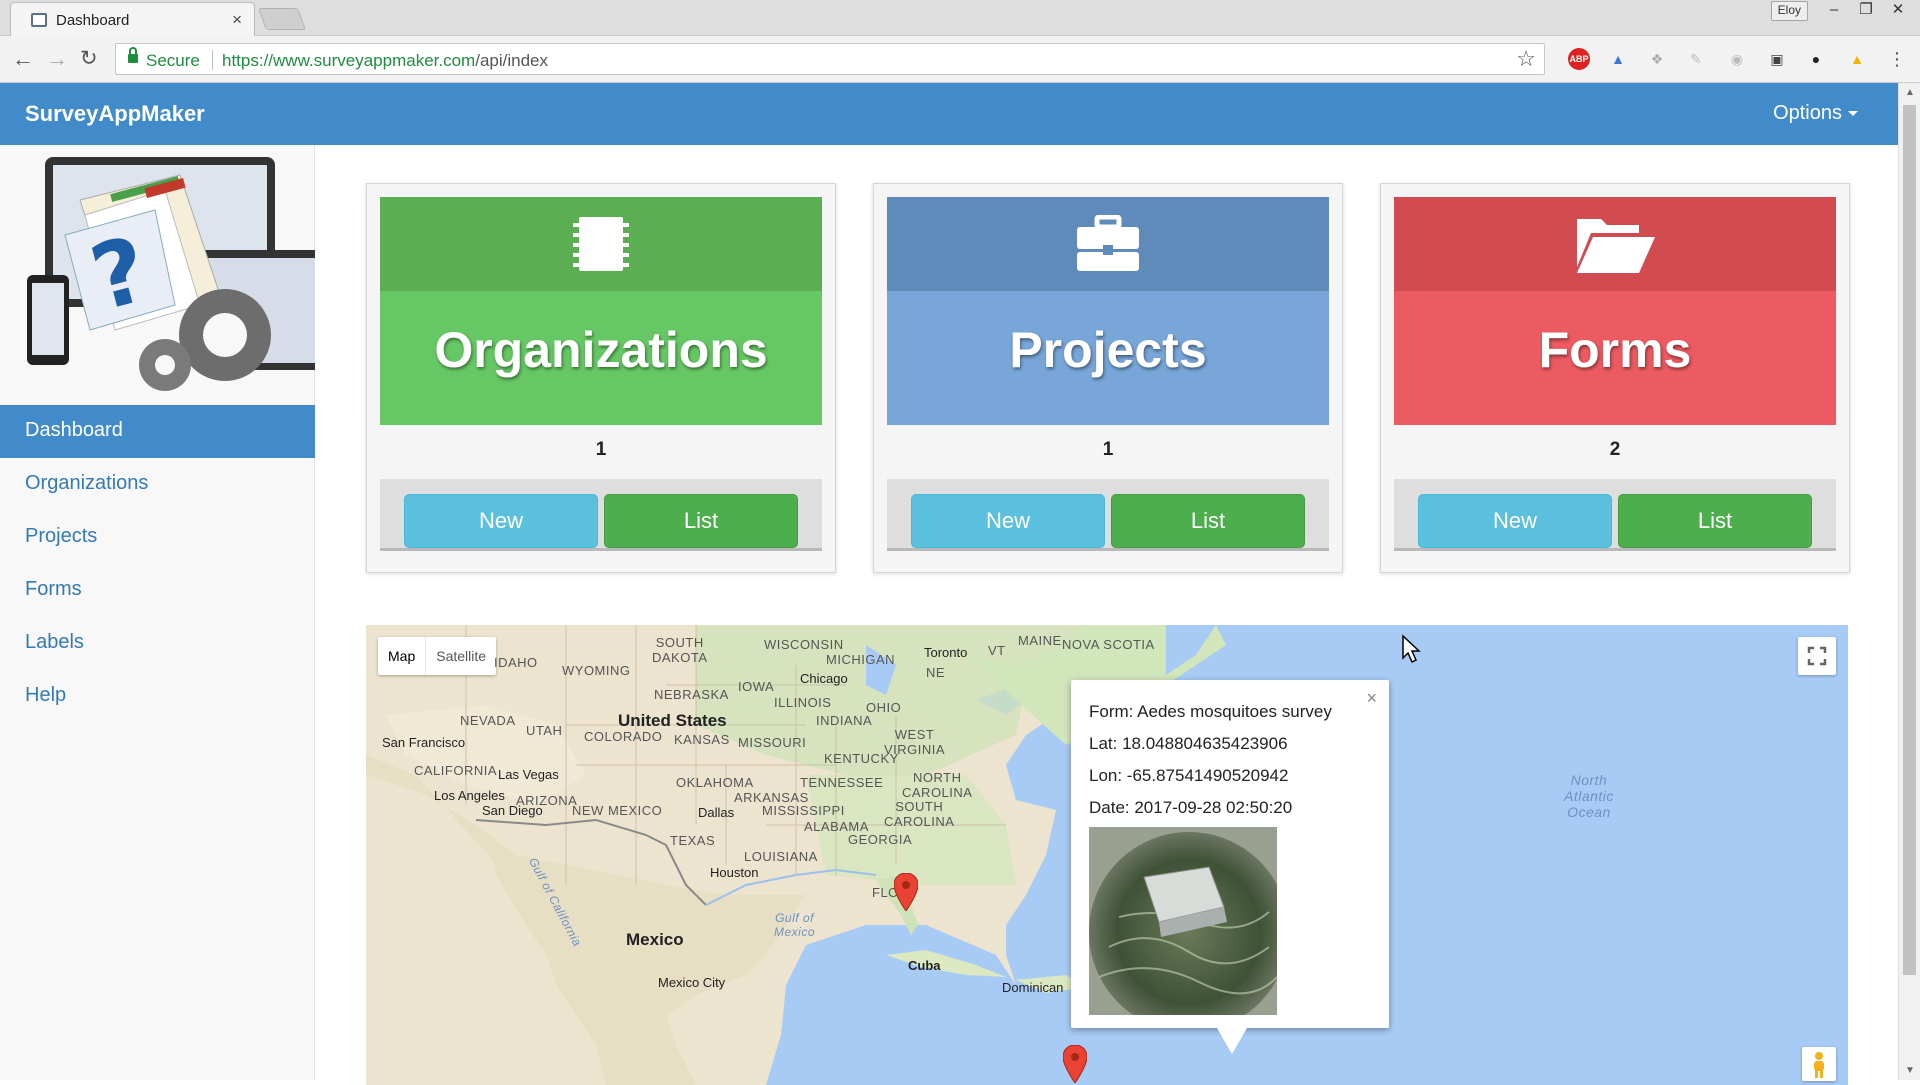 This screenshot has height=1085, width=1920. What do you see at coordinates (237, 20) in the screenshot?
I see `tab-close-icon: ×` at bounding box center [237, 20].